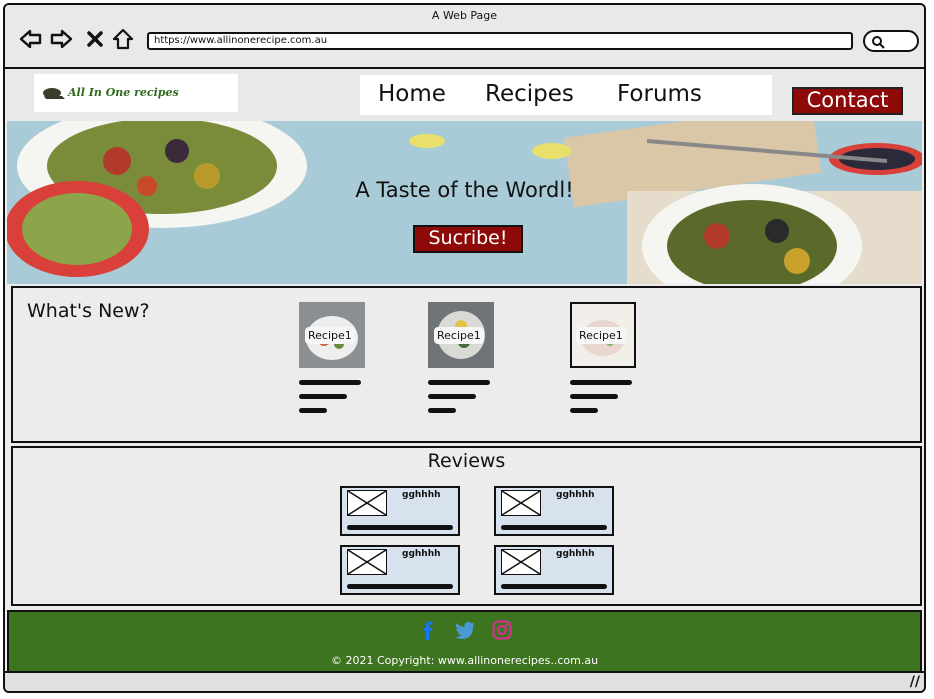 This screenshot has width=934, height=699. What do you see at coordinates (915, 682) in the screenshot?
I see `resize-grip-icon: //` at bounding box center [915, 682].